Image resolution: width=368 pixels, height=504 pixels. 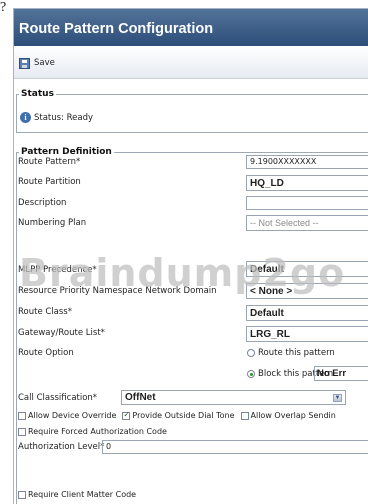 I want to click on numbering-plan-select: -- Not Selected --, so click(x=307, y=223).